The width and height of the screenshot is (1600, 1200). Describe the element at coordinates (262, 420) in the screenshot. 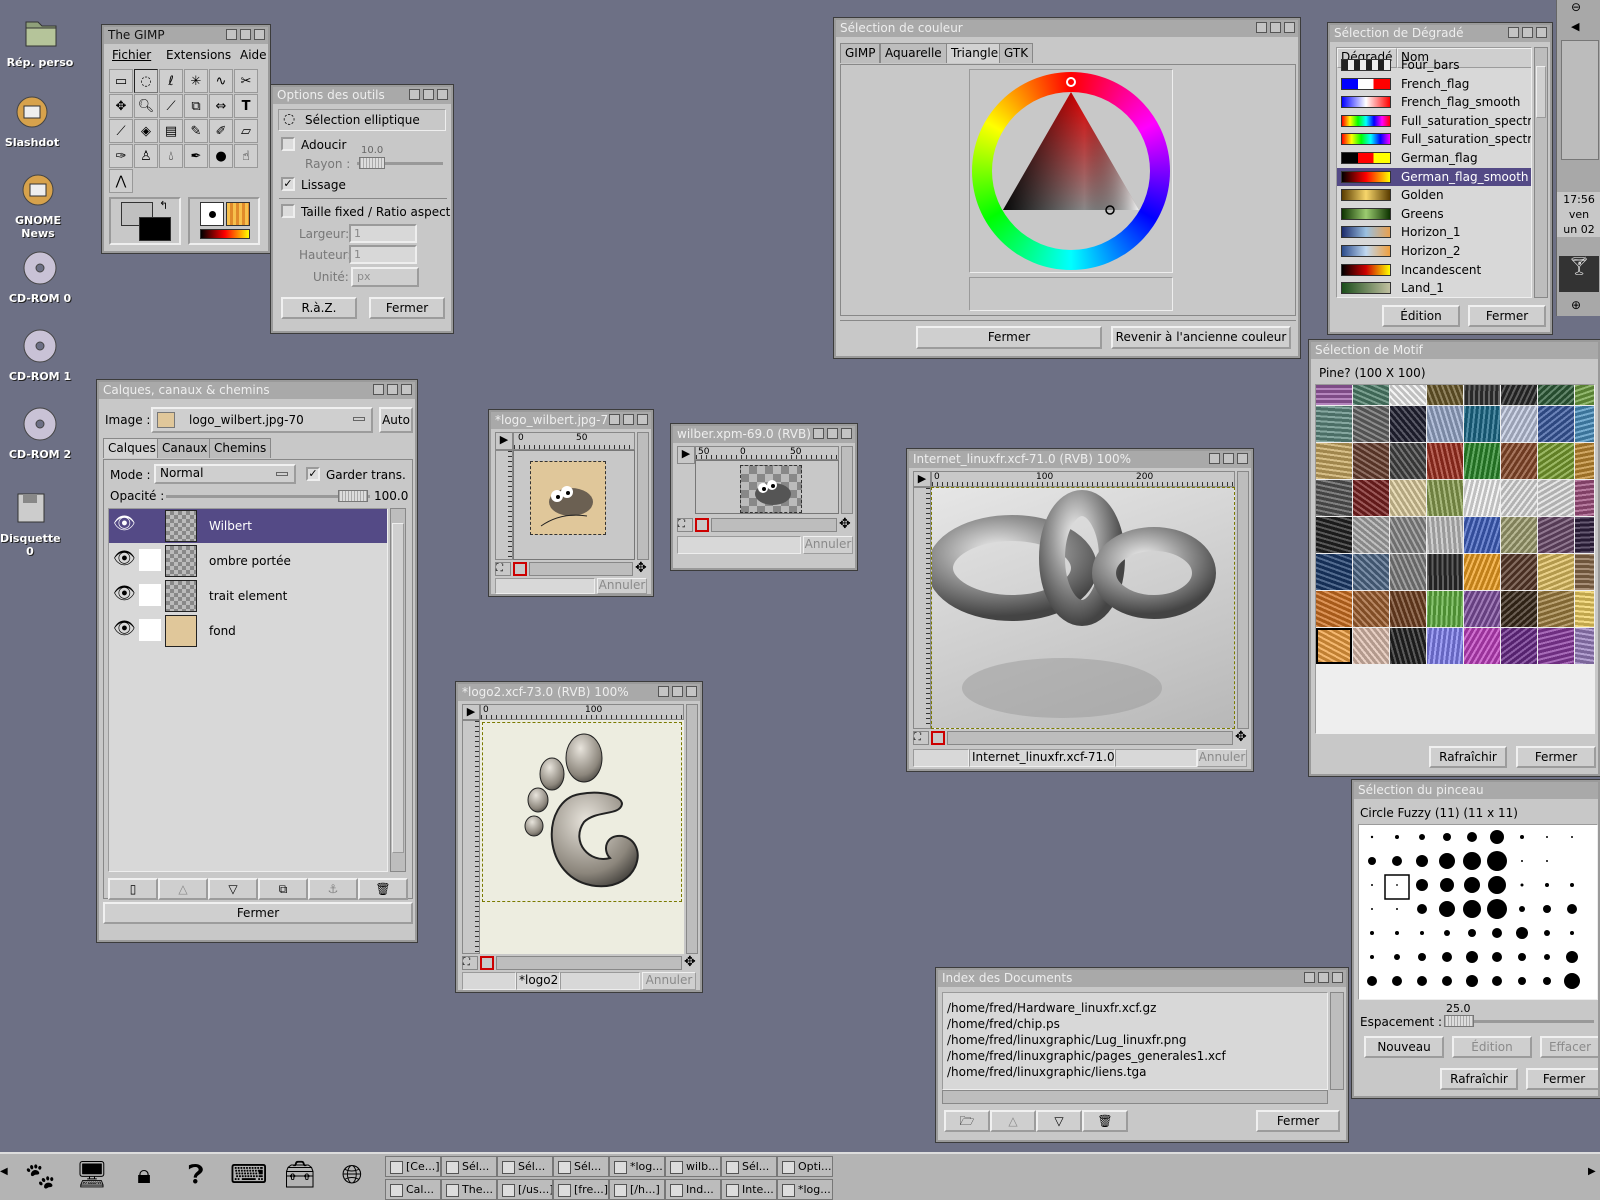

I see `image-select: logo_wilbert.jpg-70` at that location.